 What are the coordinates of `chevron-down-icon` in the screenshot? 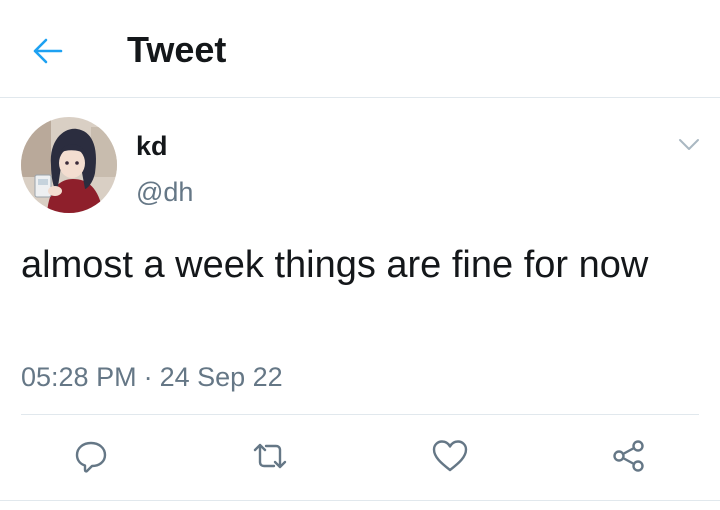 It's located at (689, 144).